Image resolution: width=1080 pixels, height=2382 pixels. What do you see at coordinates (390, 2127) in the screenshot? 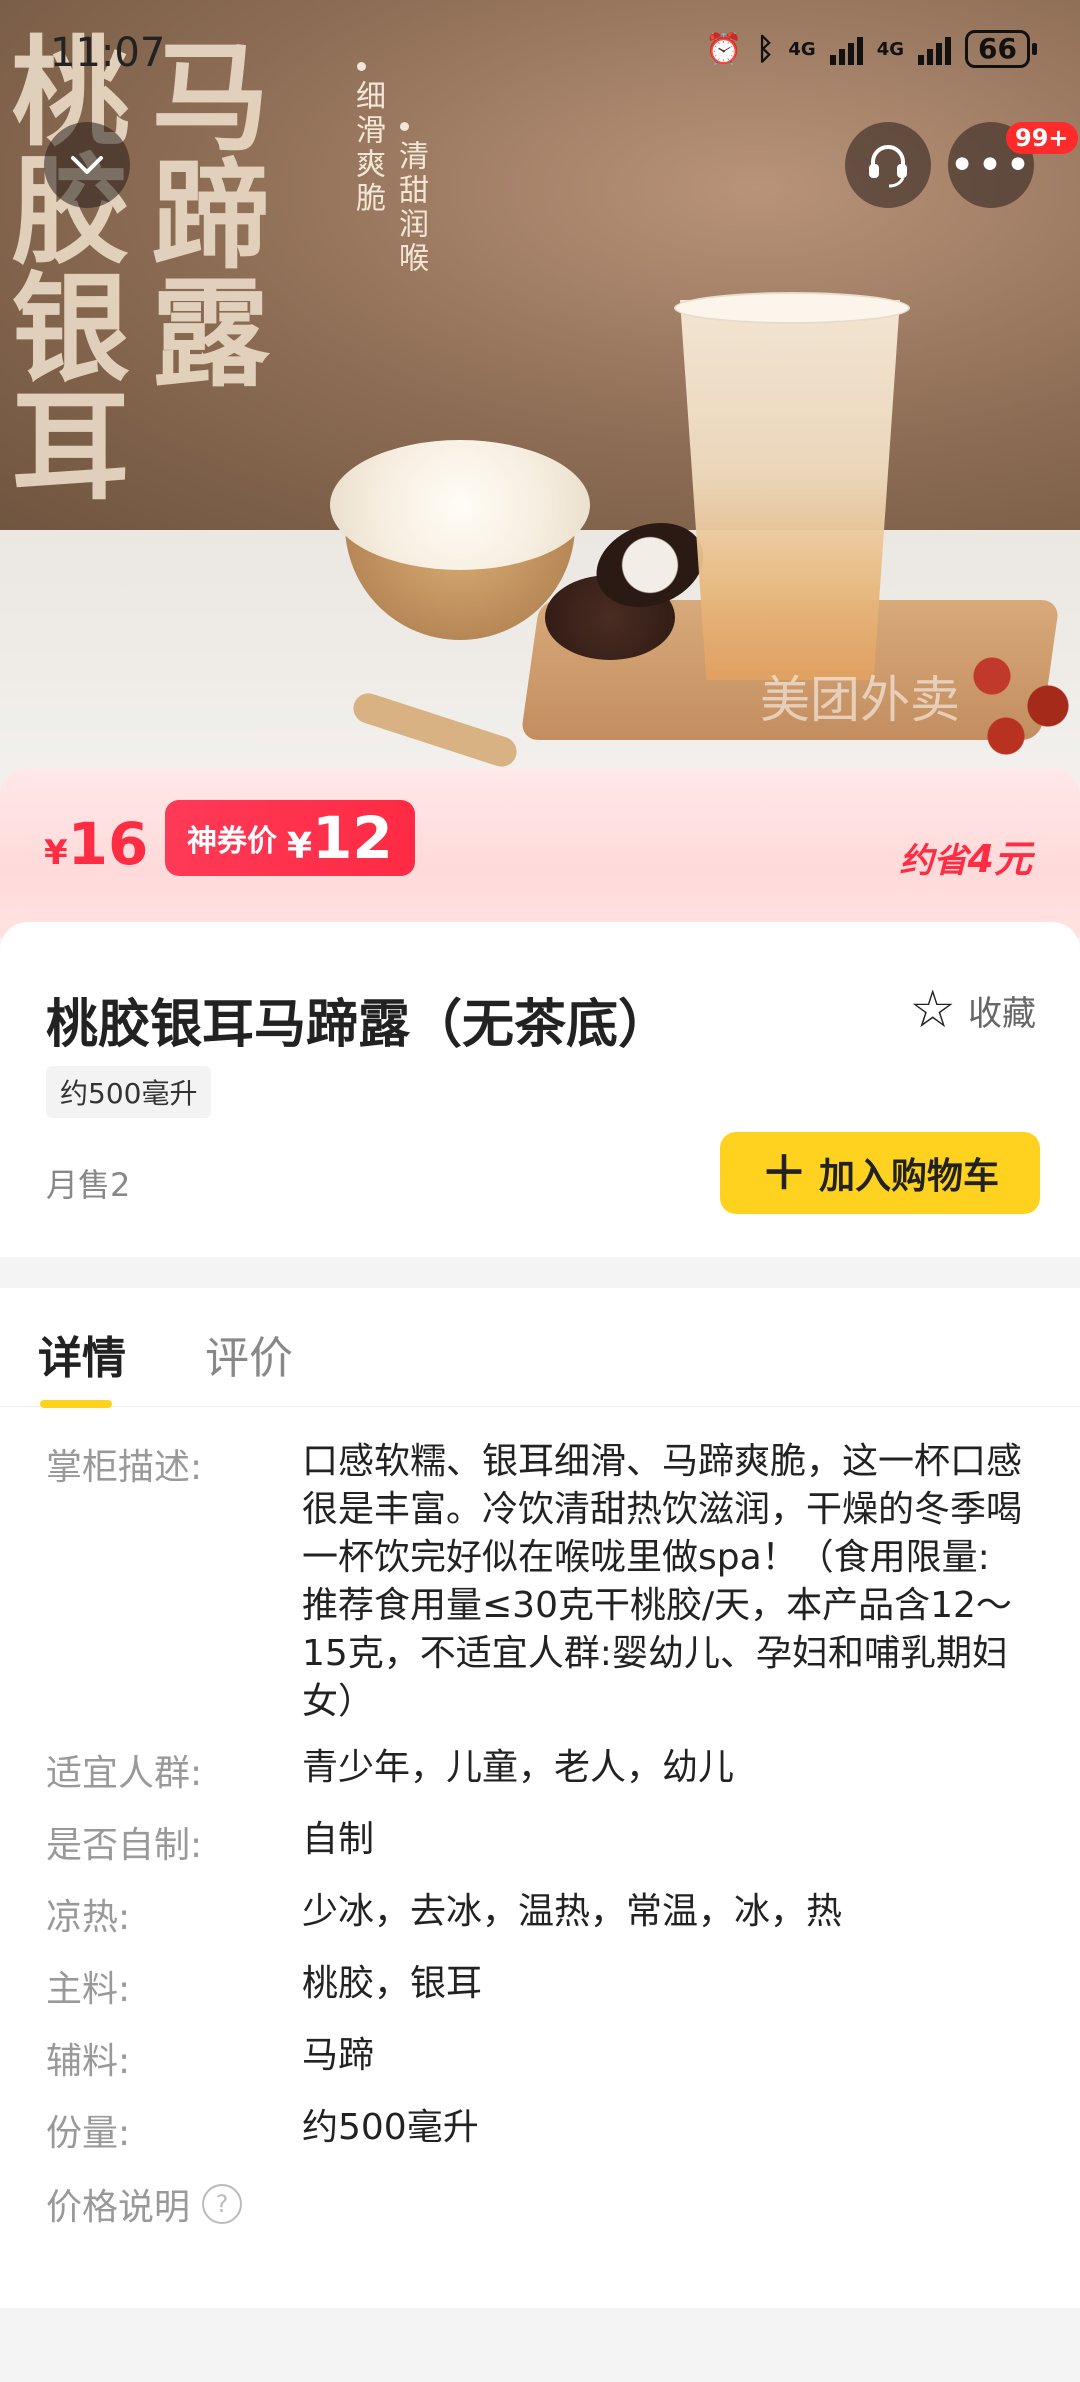
I see `detail-value: 约500毫升` at bounding box center [390, 2127].